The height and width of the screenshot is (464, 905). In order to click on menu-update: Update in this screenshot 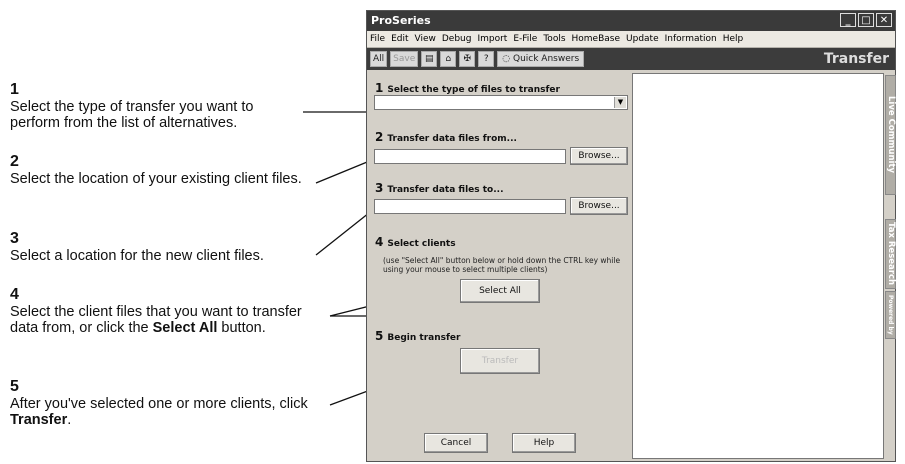, I will do `click(642, 39)`.